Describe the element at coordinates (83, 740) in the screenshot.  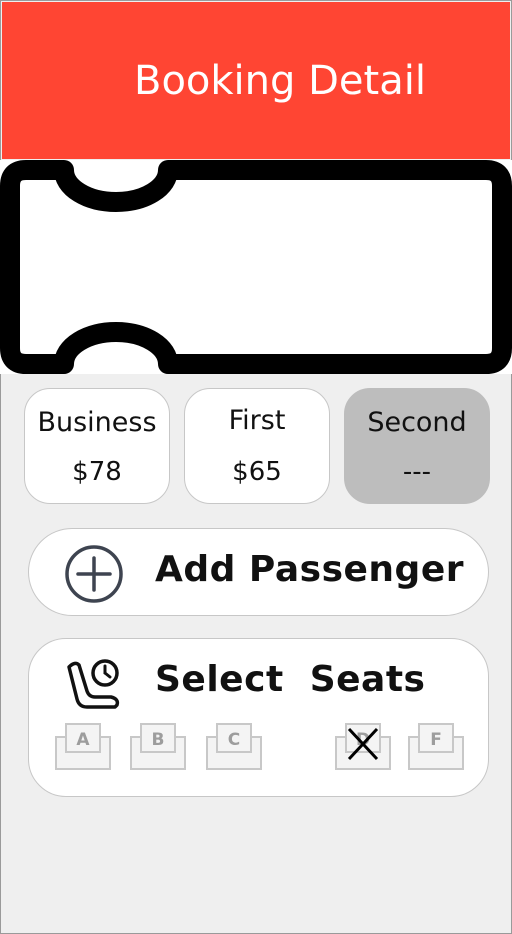
I see `seat-label: A` at that location.